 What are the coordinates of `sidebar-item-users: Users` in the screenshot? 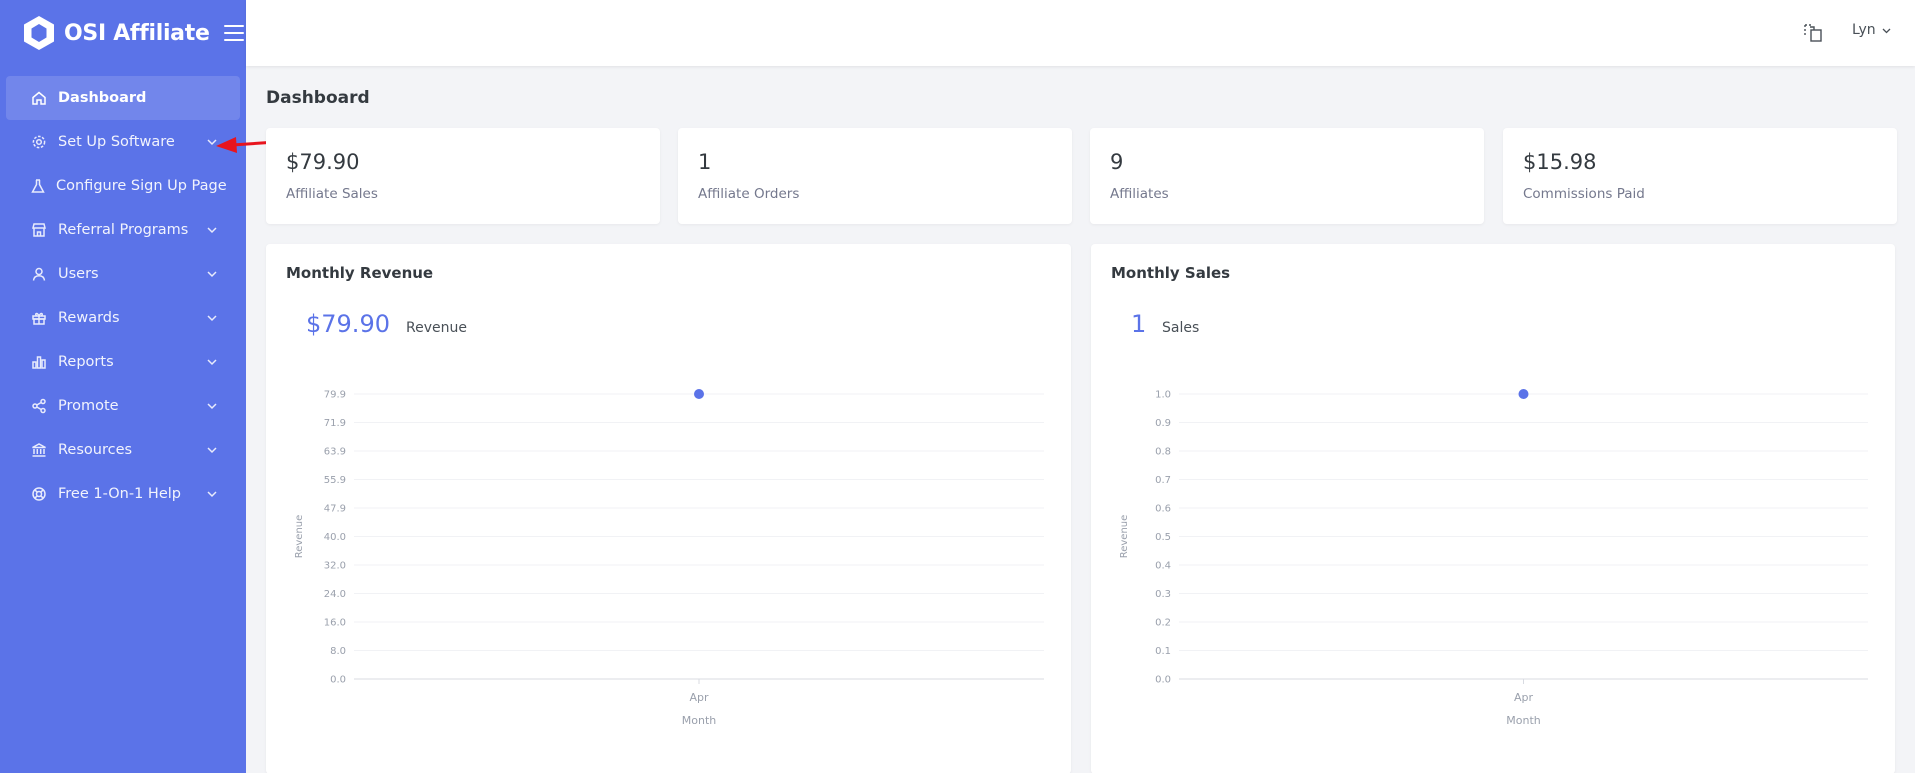 It's located at (123, 274).